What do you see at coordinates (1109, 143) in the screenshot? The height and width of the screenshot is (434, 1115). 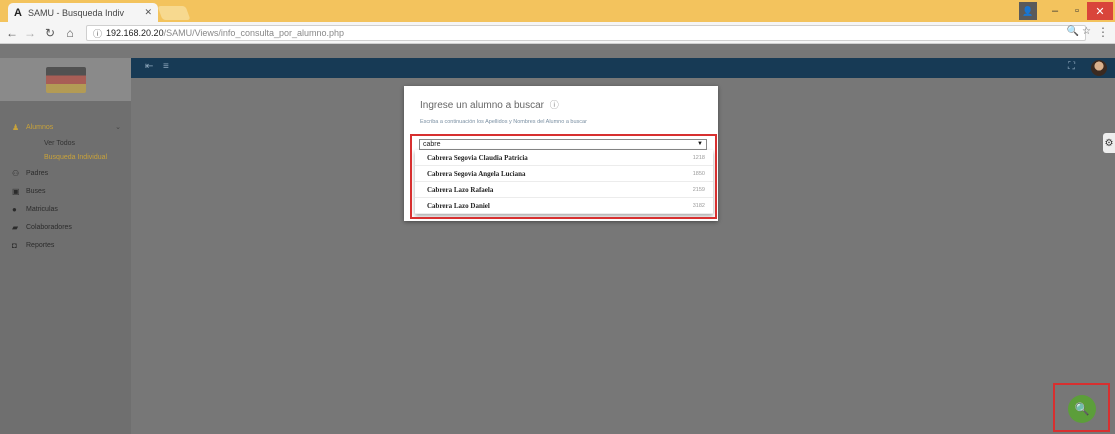 I see `settings-gear-icon: ⚙` at bounding box center [1109, 143].